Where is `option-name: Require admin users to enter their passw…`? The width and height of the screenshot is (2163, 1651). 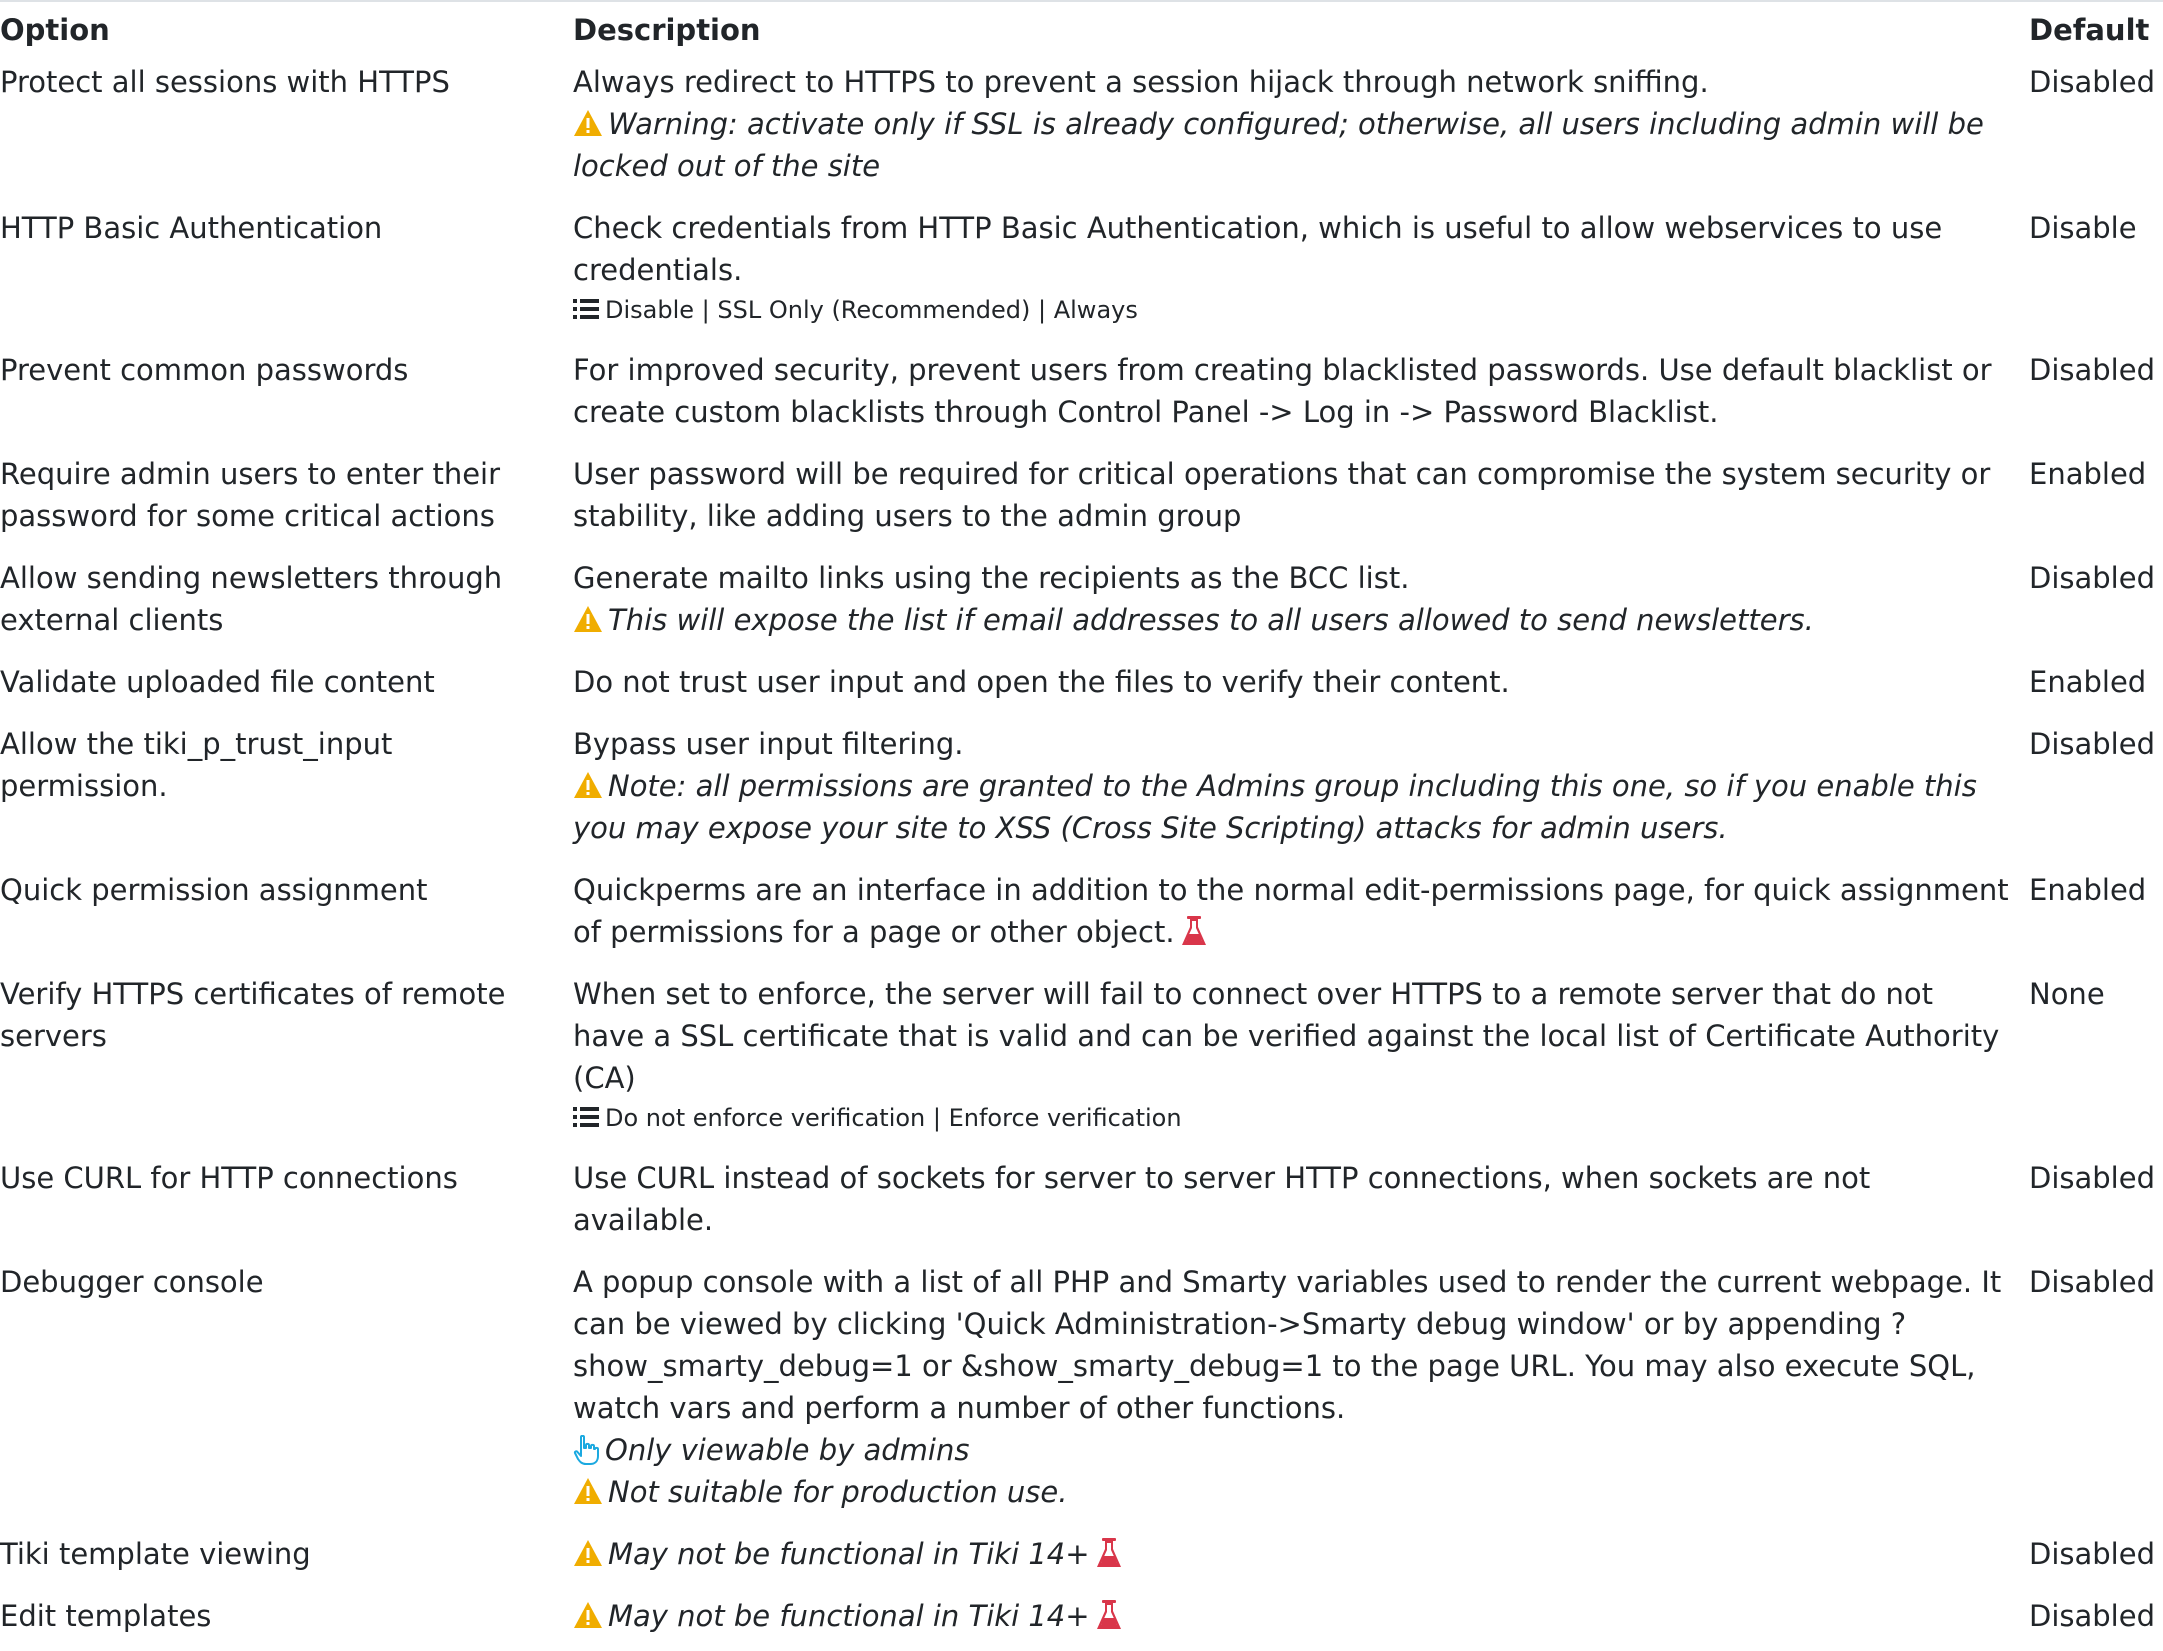 option-name: Require admin users to enter their passw… is located at coordinates (250, 495).